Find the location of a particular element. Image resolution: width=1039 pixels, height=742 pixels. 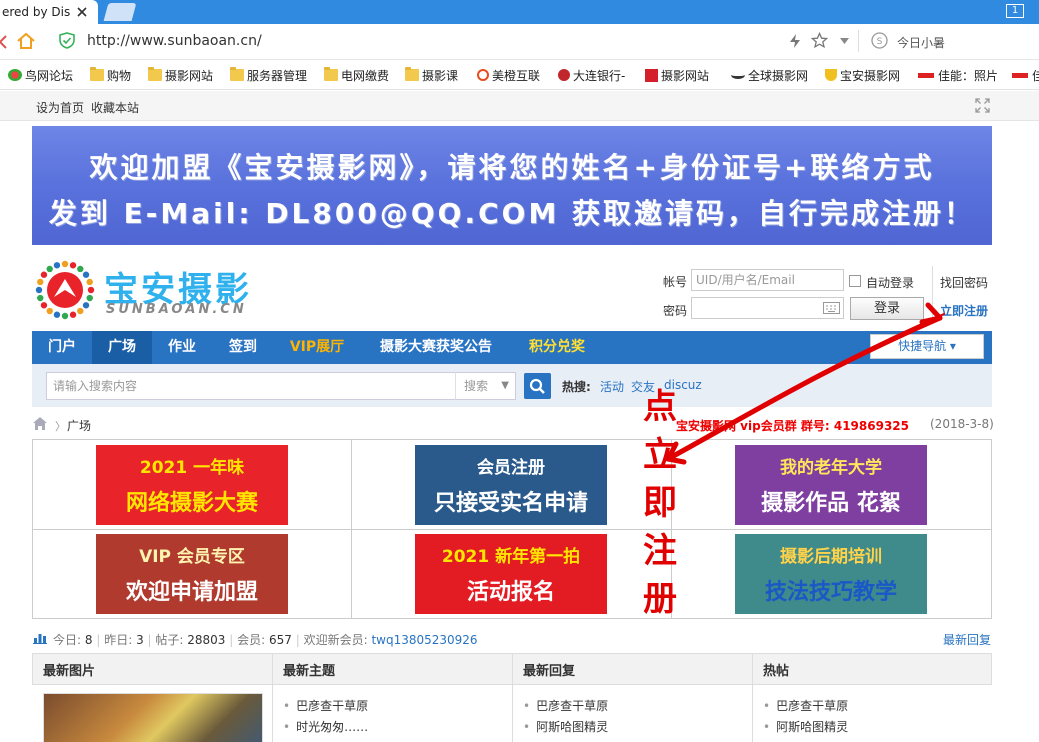

feature-tile: 2021 新年第一拍 活动报名 is located at coordinates (511, 574).